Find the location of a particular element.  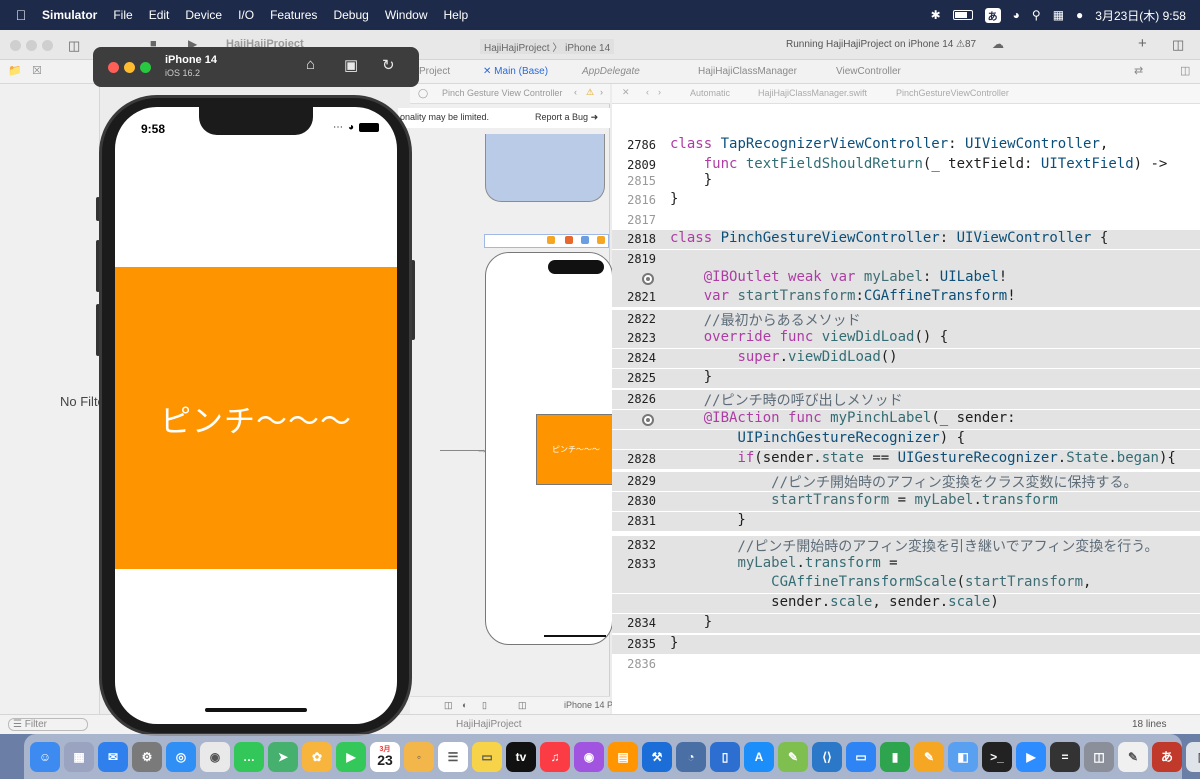

storyboard-label: ピンチ〜〜〜 is located at coordinates (576, 449).